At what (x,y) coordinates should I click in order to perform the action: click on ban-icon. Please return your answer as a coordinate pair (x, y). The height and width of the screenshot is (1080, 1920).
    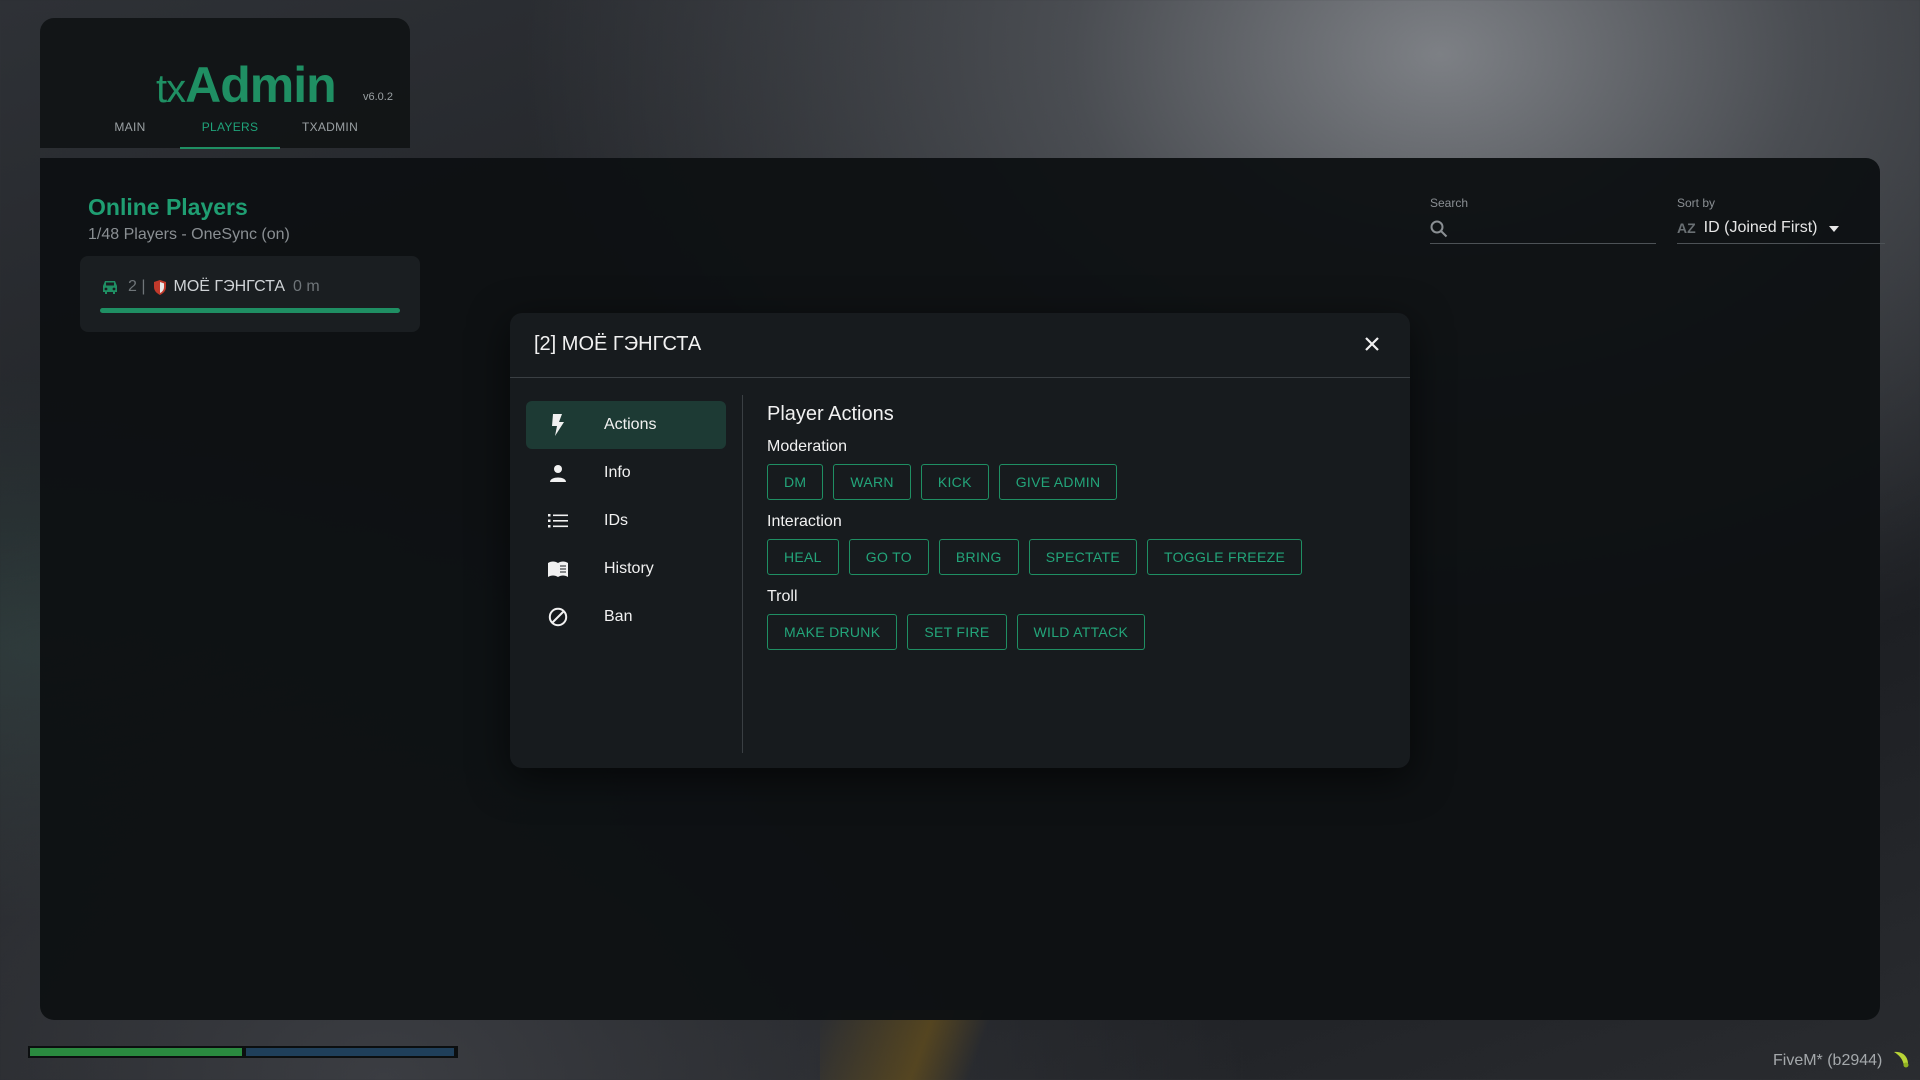
    Looking at the image, I should click on (558, 617).